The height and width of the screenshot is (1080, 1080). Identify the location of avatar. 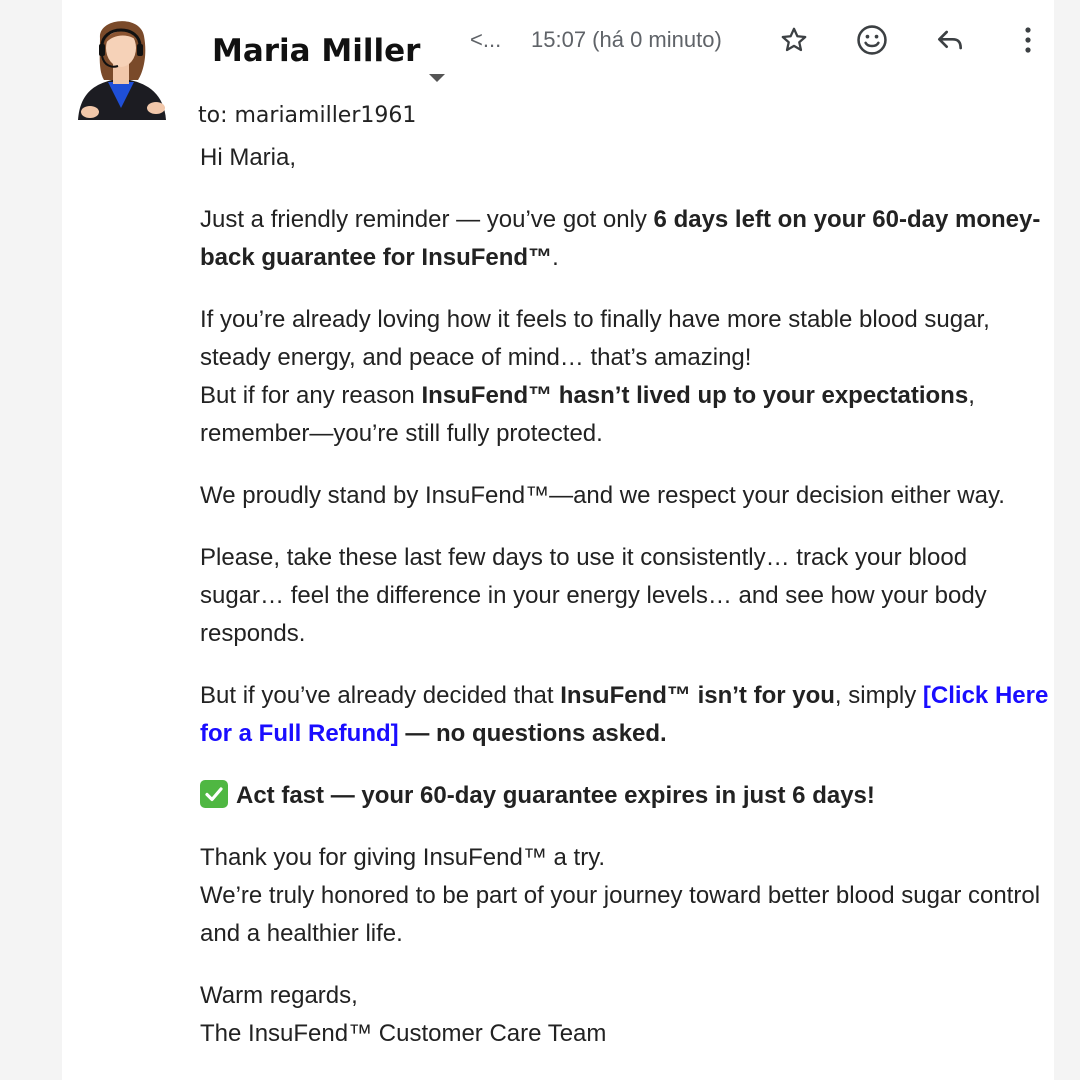
(121, 64).